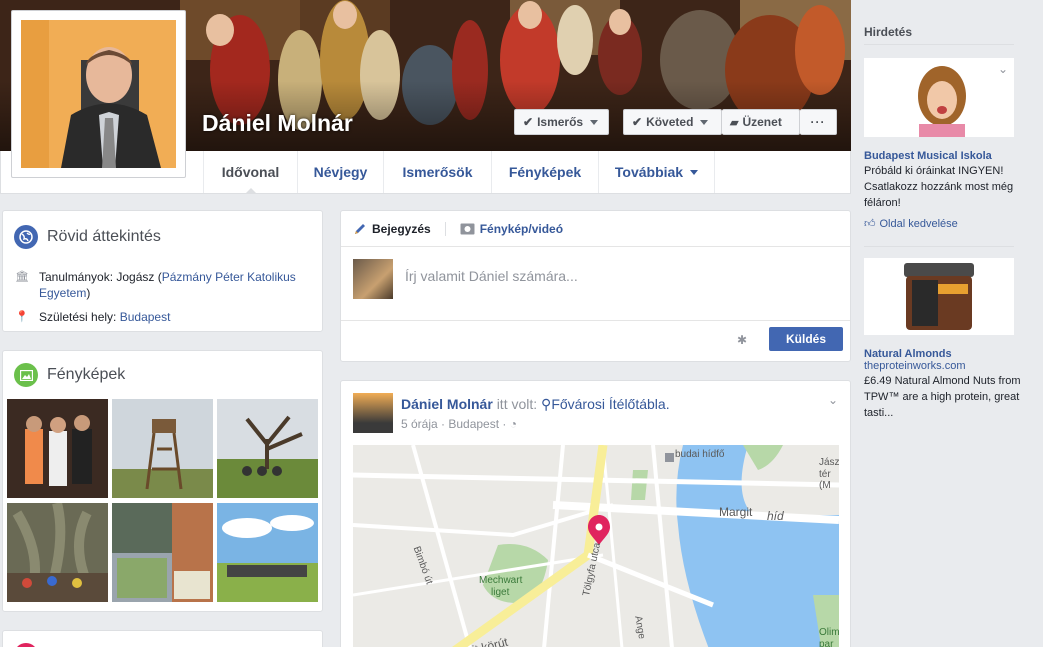 This screenshot has height=647, width=1043. Describe the element at coordinates (79, 317) in the screenshot. I see `birth-prefix: Születési hely:` at that location.